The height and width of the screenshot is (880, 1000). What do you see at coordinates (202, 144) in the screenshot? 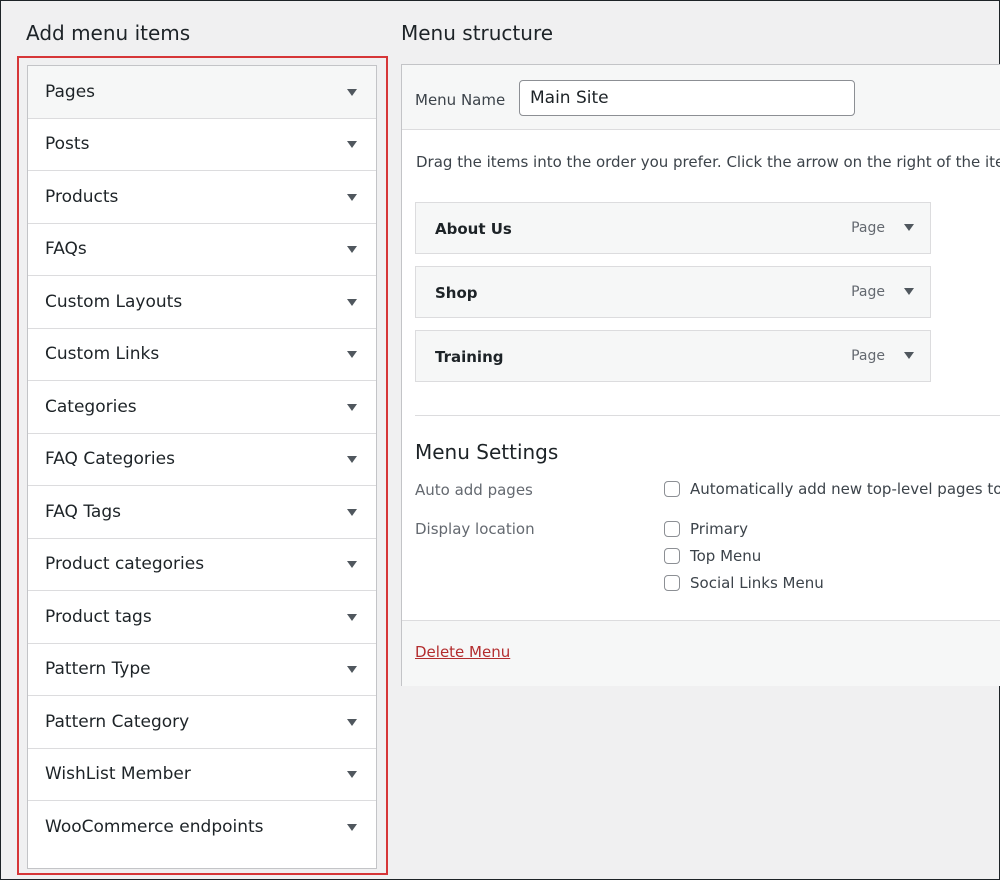
I see `accordion-item-posts: Posts` at bounding box center [202, 144].